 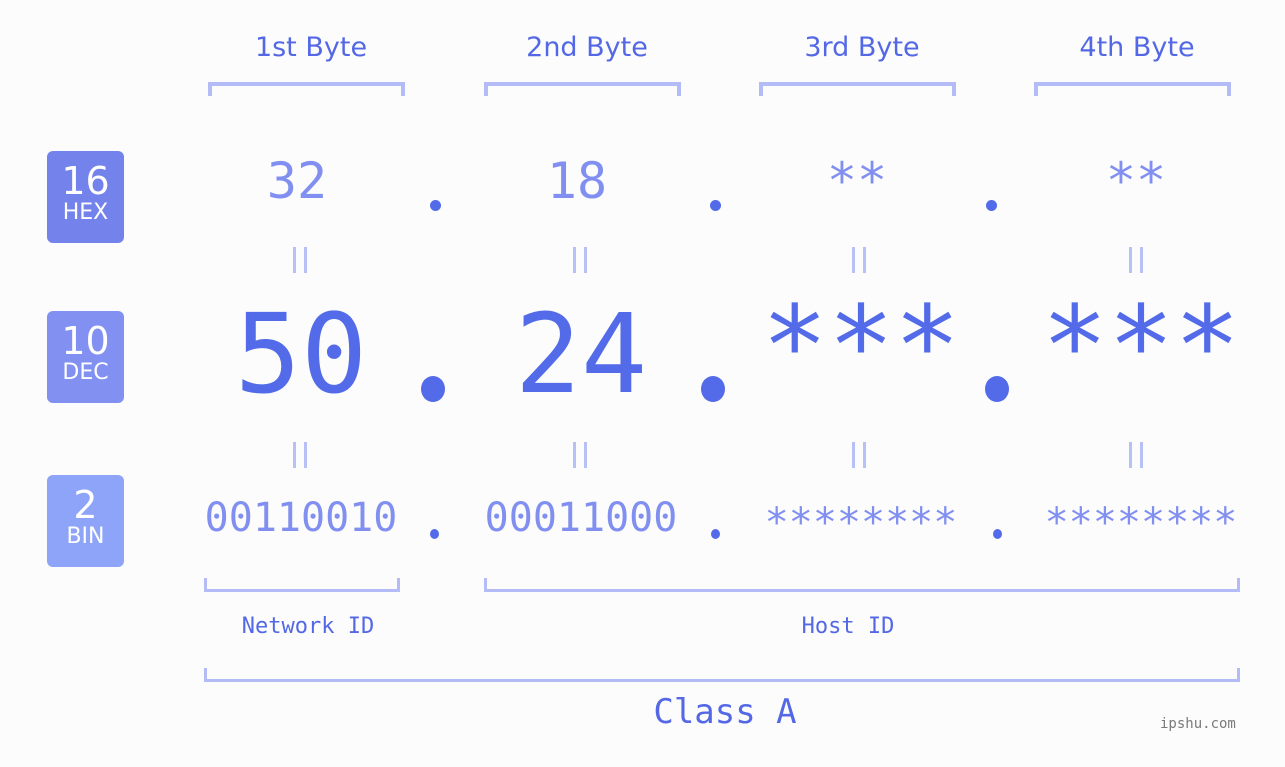 What do you see at coordinates (85, 505) in the screenshot?
I see `bin-base: 2` at bounding box center [85, 505].